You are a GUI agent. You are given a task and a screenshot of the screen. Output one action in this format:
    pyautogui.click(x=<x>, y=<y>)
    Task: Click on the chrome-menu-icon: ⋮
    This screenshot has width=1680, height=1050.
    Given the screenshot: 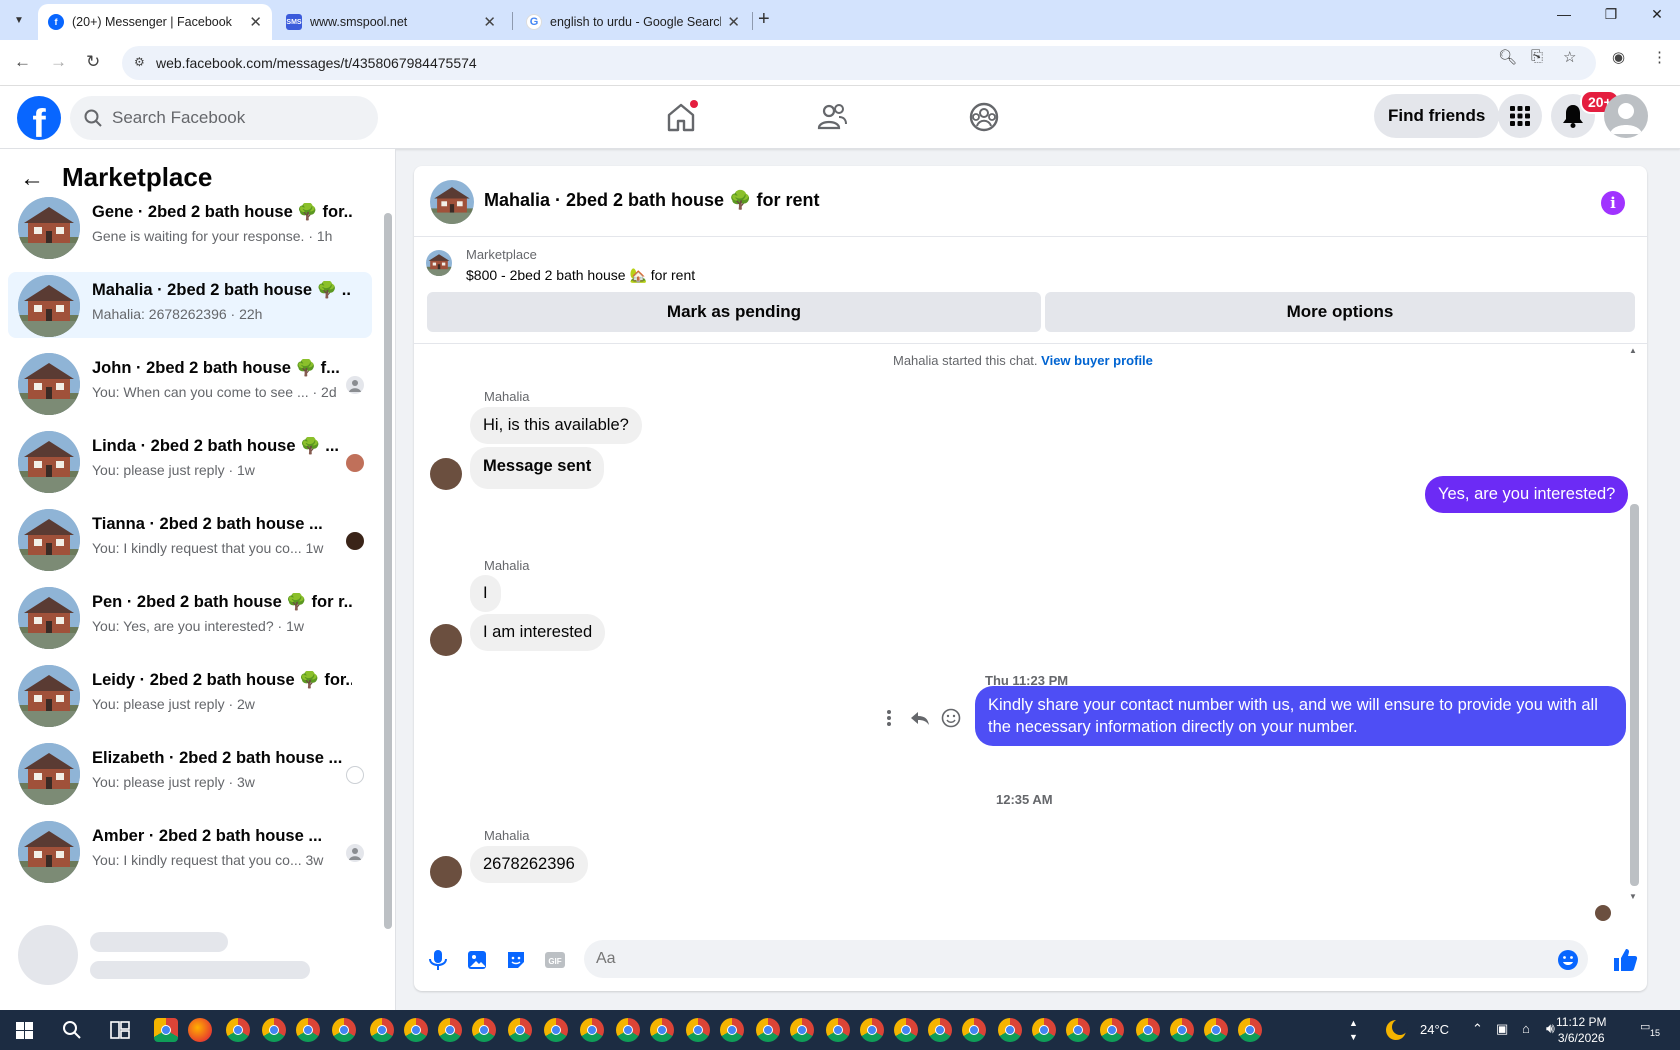 What is the action you would take?
    pyautogui.click(x=1659, y=57)
    